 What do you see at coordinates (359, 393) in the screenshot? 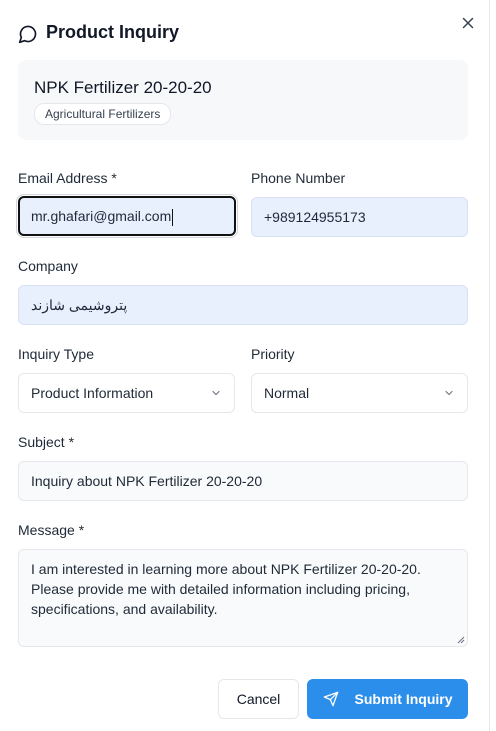
I see `priority-select: Normal` at bounding box center [359, 393].